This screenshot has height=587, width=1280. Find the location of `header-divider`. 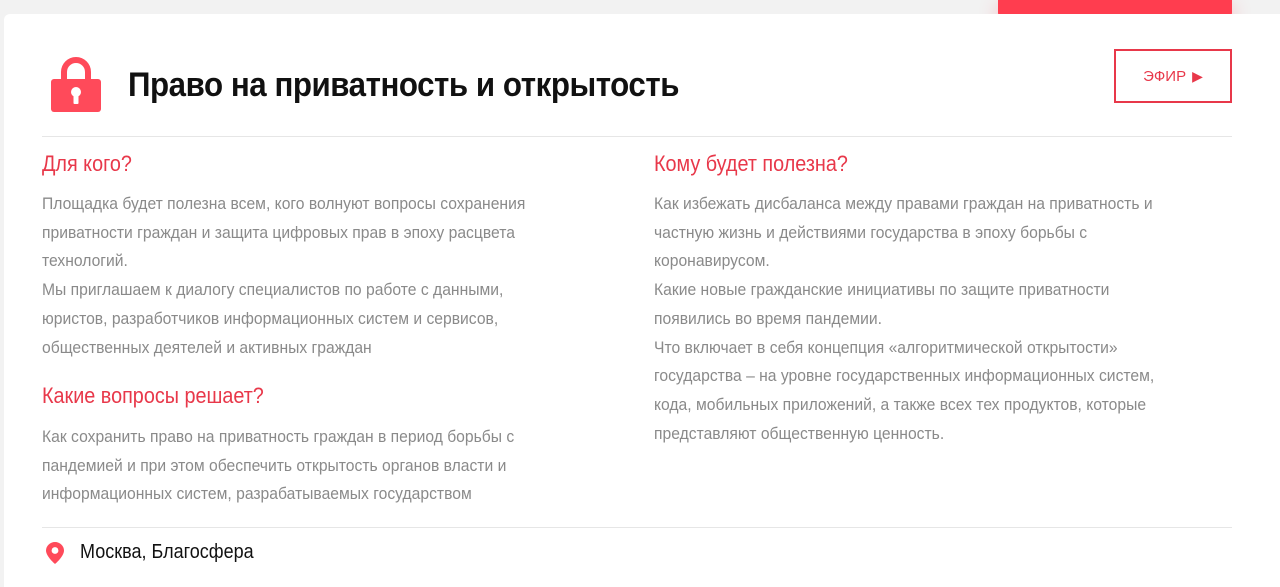

header-divider is located at coordinates (637, 136).